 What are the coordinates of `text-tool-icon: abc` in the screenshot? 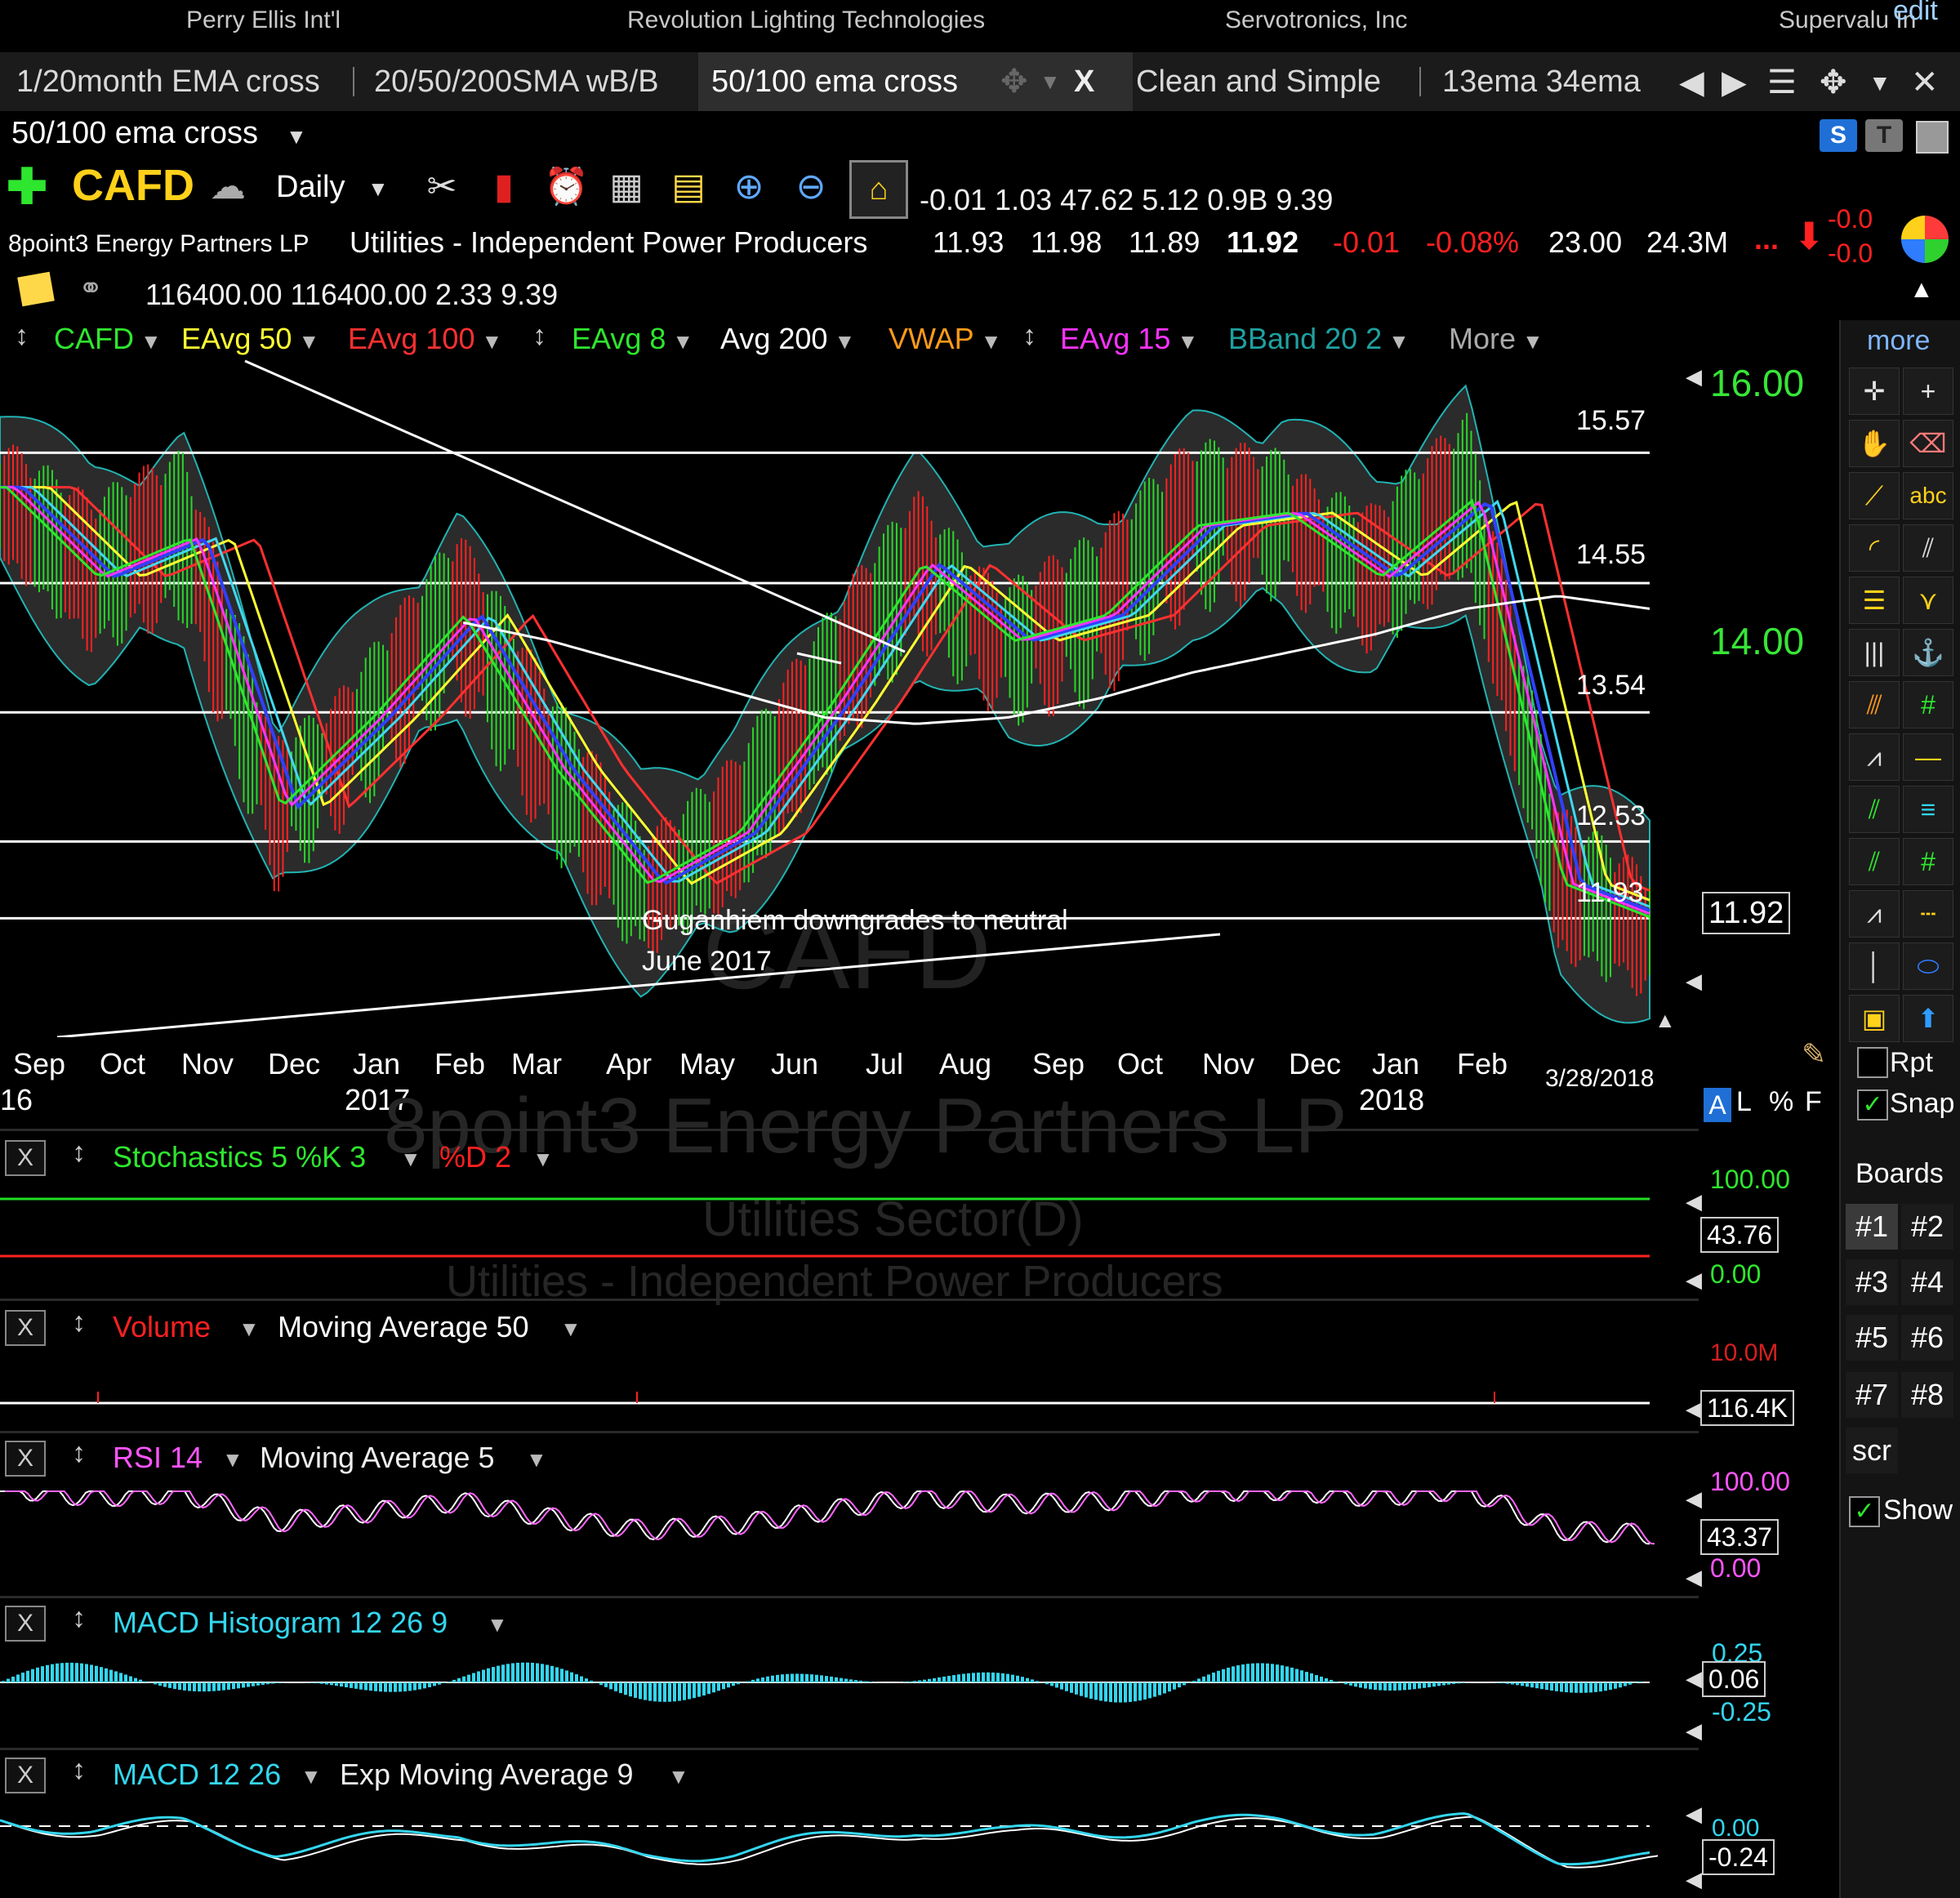 It's located at (1928, 495).